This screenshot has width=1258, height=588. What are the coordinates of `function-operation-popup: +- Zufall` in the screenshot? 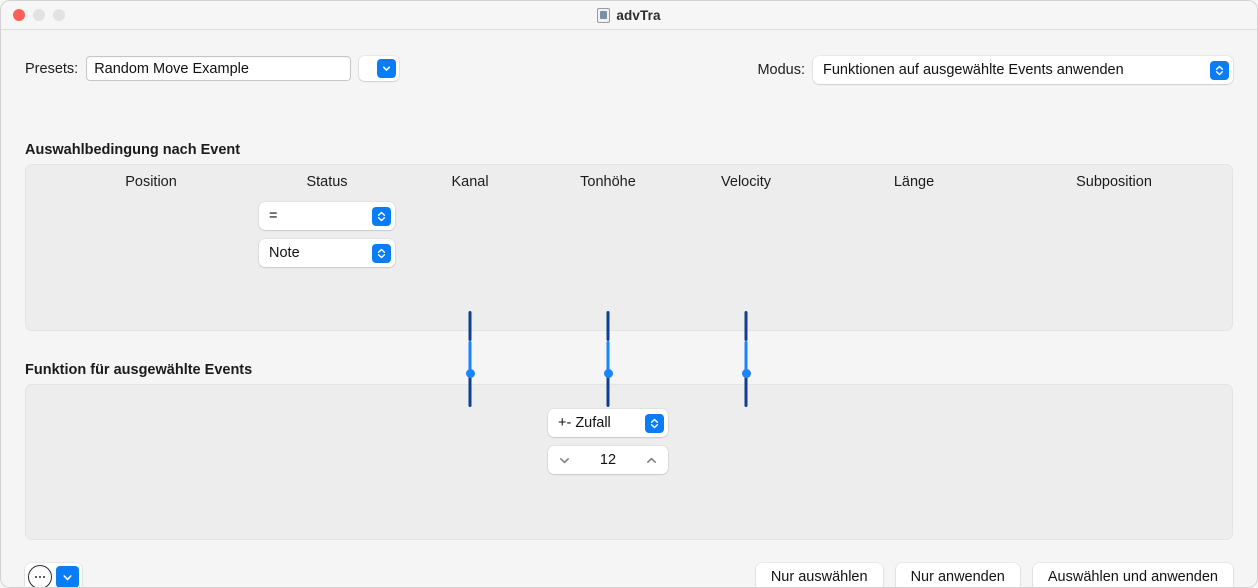 It's located at (608, 423).